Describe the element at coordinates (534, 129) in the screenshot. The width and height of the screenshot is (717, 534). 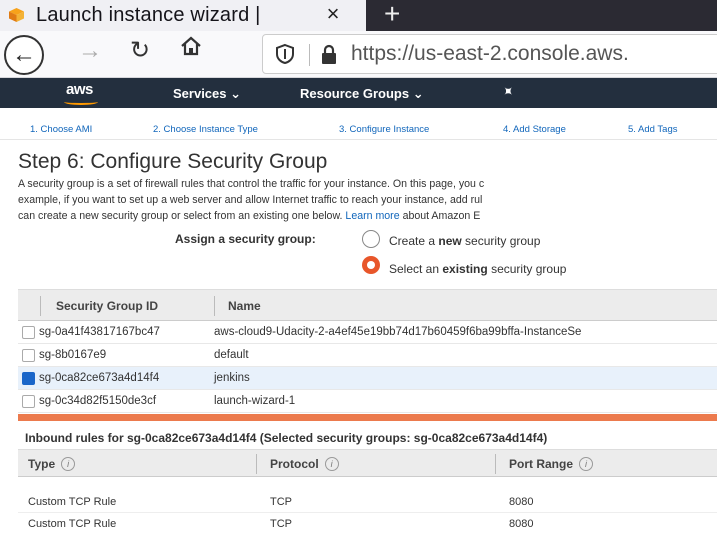
I see `step-add-storage: 4. Add Storage` at that location.